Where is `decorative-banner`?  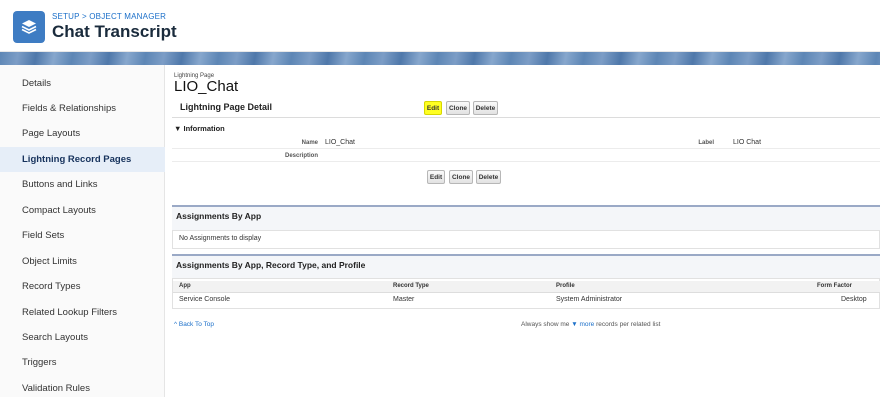 decorative-banner is located at coordinates (440, 58).